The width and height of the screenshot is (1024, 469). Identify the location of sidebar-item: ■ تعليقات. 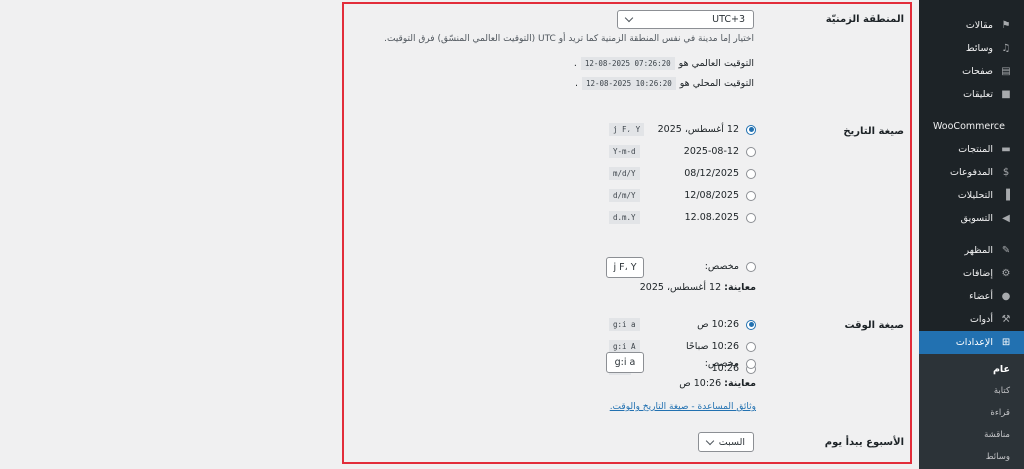
(971, 94).